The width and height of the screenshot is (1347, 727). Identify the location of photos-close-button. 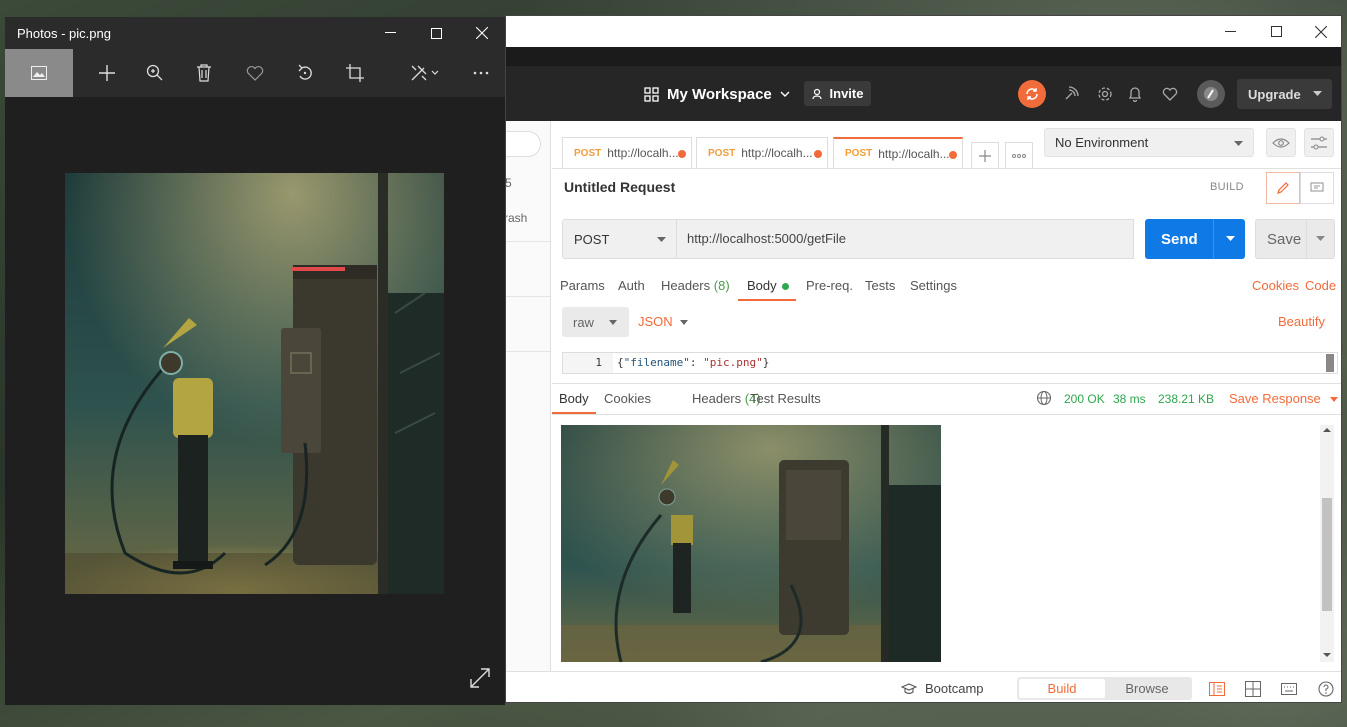
(482, 33).